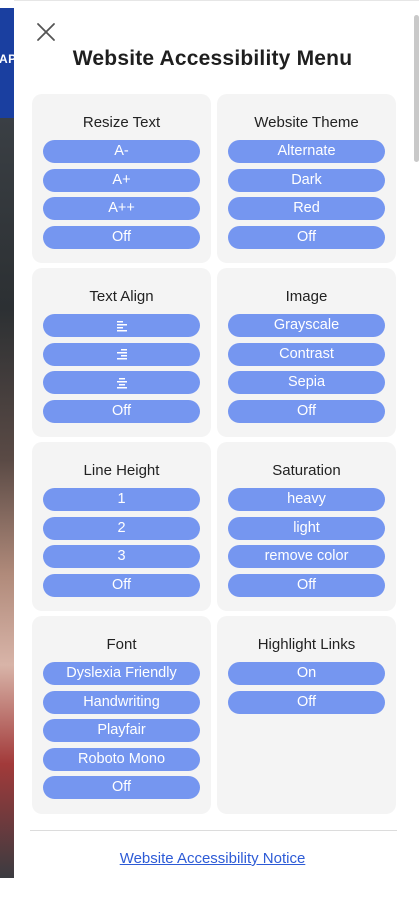 The height and width of the screenshot is (909, 419). Describe the element at coordinates (306, 411) in the screenshot. I see `image-off-button: Off` at that location.